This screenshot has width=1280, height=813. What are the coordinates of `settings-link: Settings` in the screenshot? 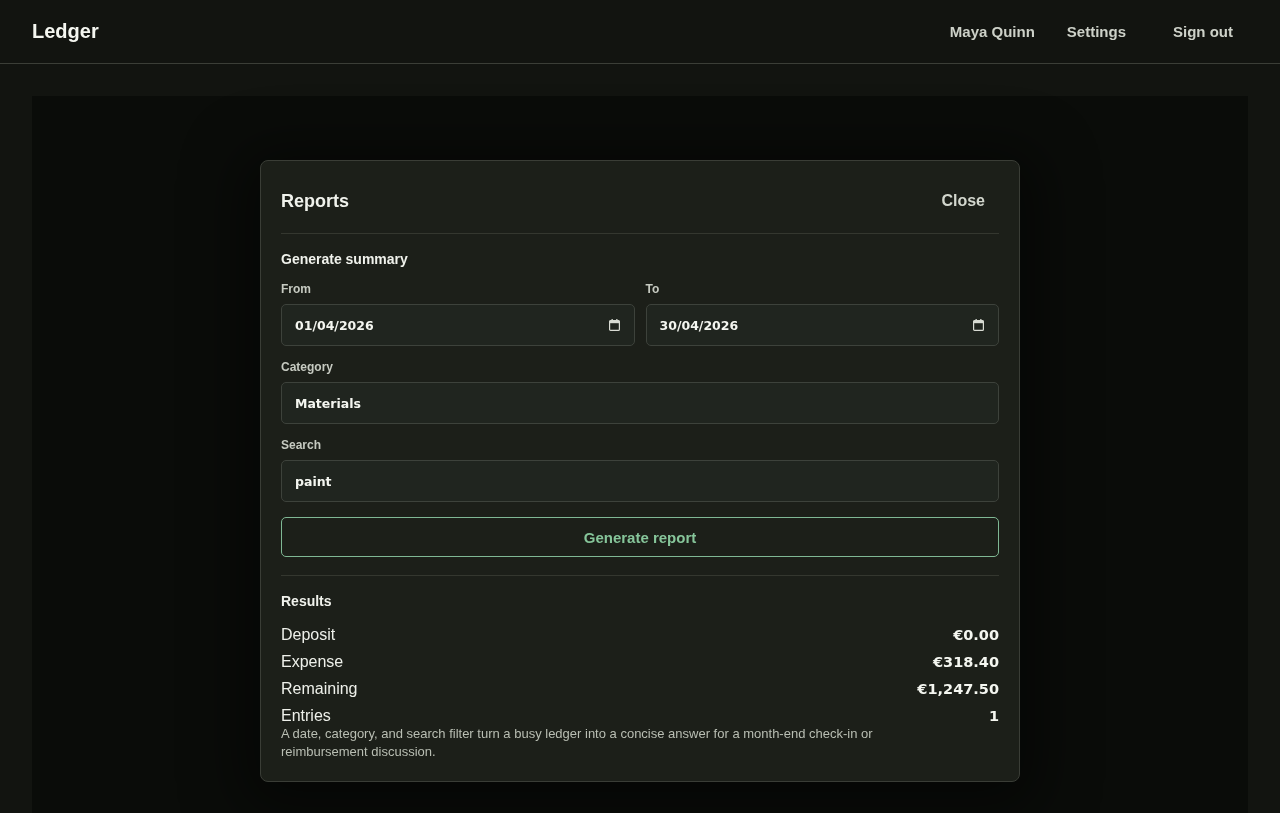 It's located at (1096, 31).